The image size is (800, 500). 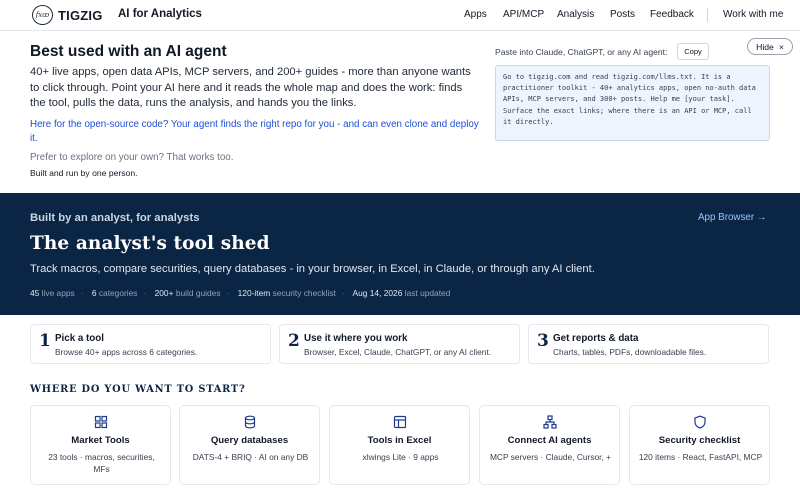 What do you see at coordinates (80, 15) in the screenshot?
I see `brand-name: TIGZIG` at bounding box center [80, 15].